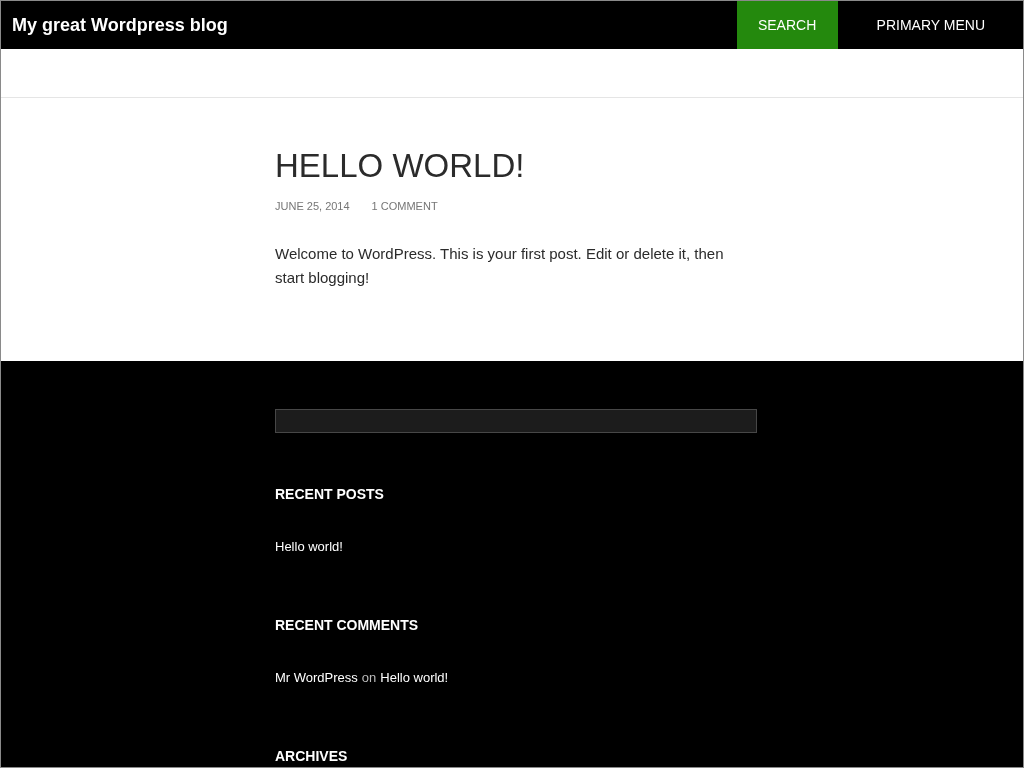 This screenshot has width=1024, height=768. Describe the element at coordinates (500, 266) in the screenshot. I see `post-body: Welcome to WordPress. This is your first post. Edit or delete it, then start blogging!` at that location.